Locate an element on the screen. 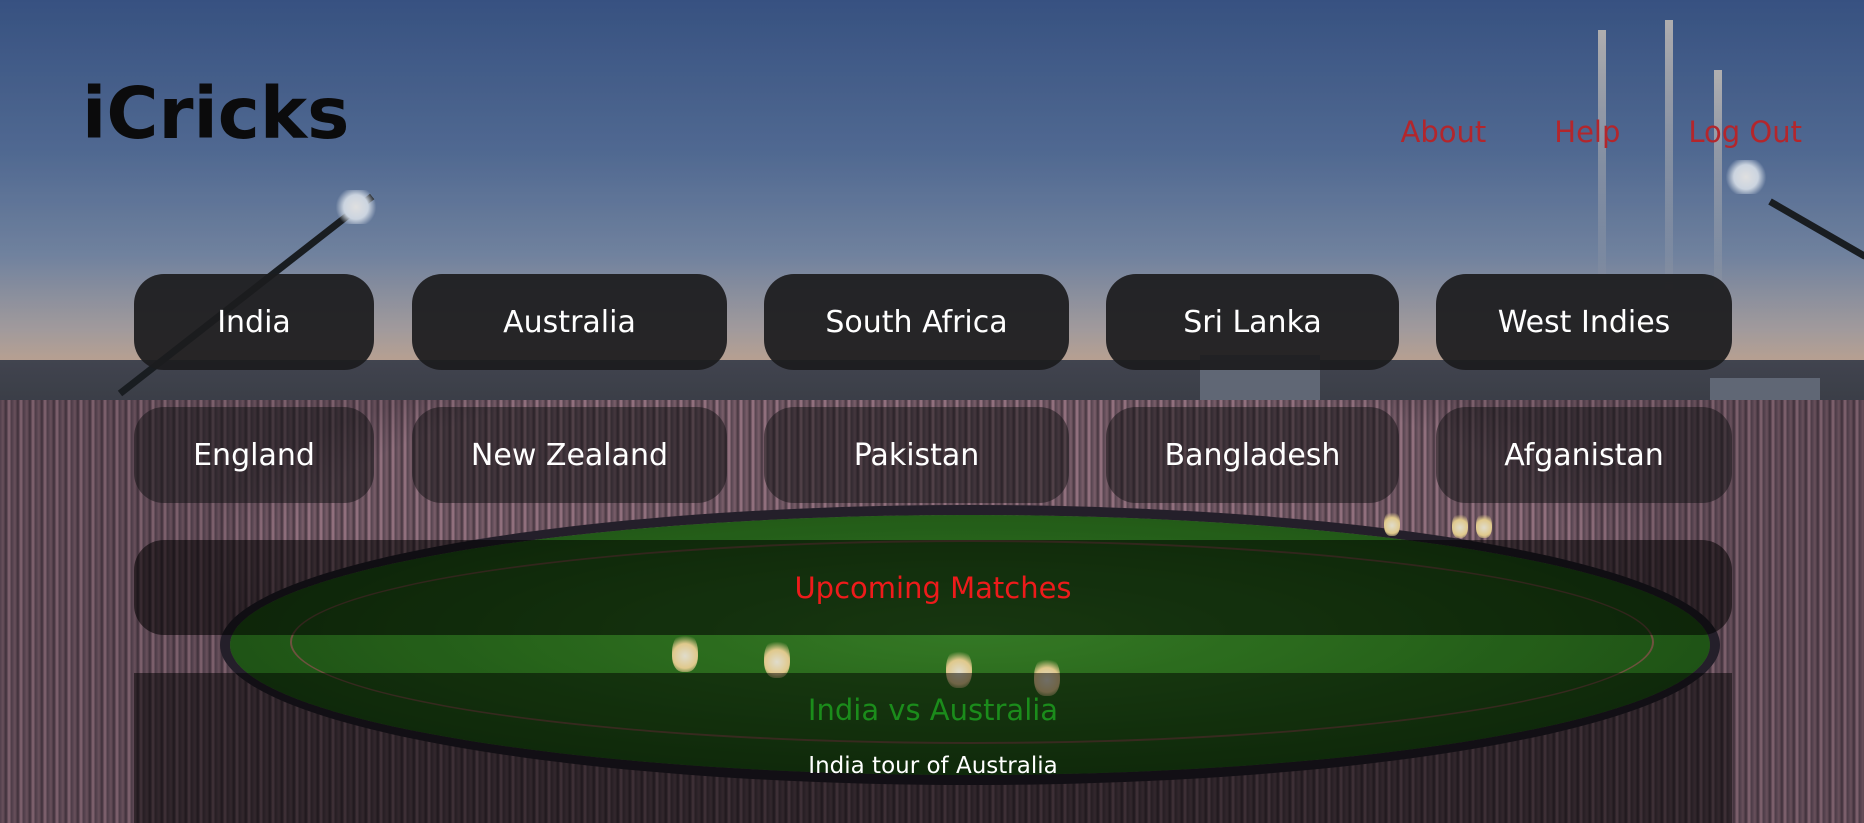 This screenshot has height=823, width=1864. team-button-bangladesh: Bangladesh is located at coordinates (1252, 455).